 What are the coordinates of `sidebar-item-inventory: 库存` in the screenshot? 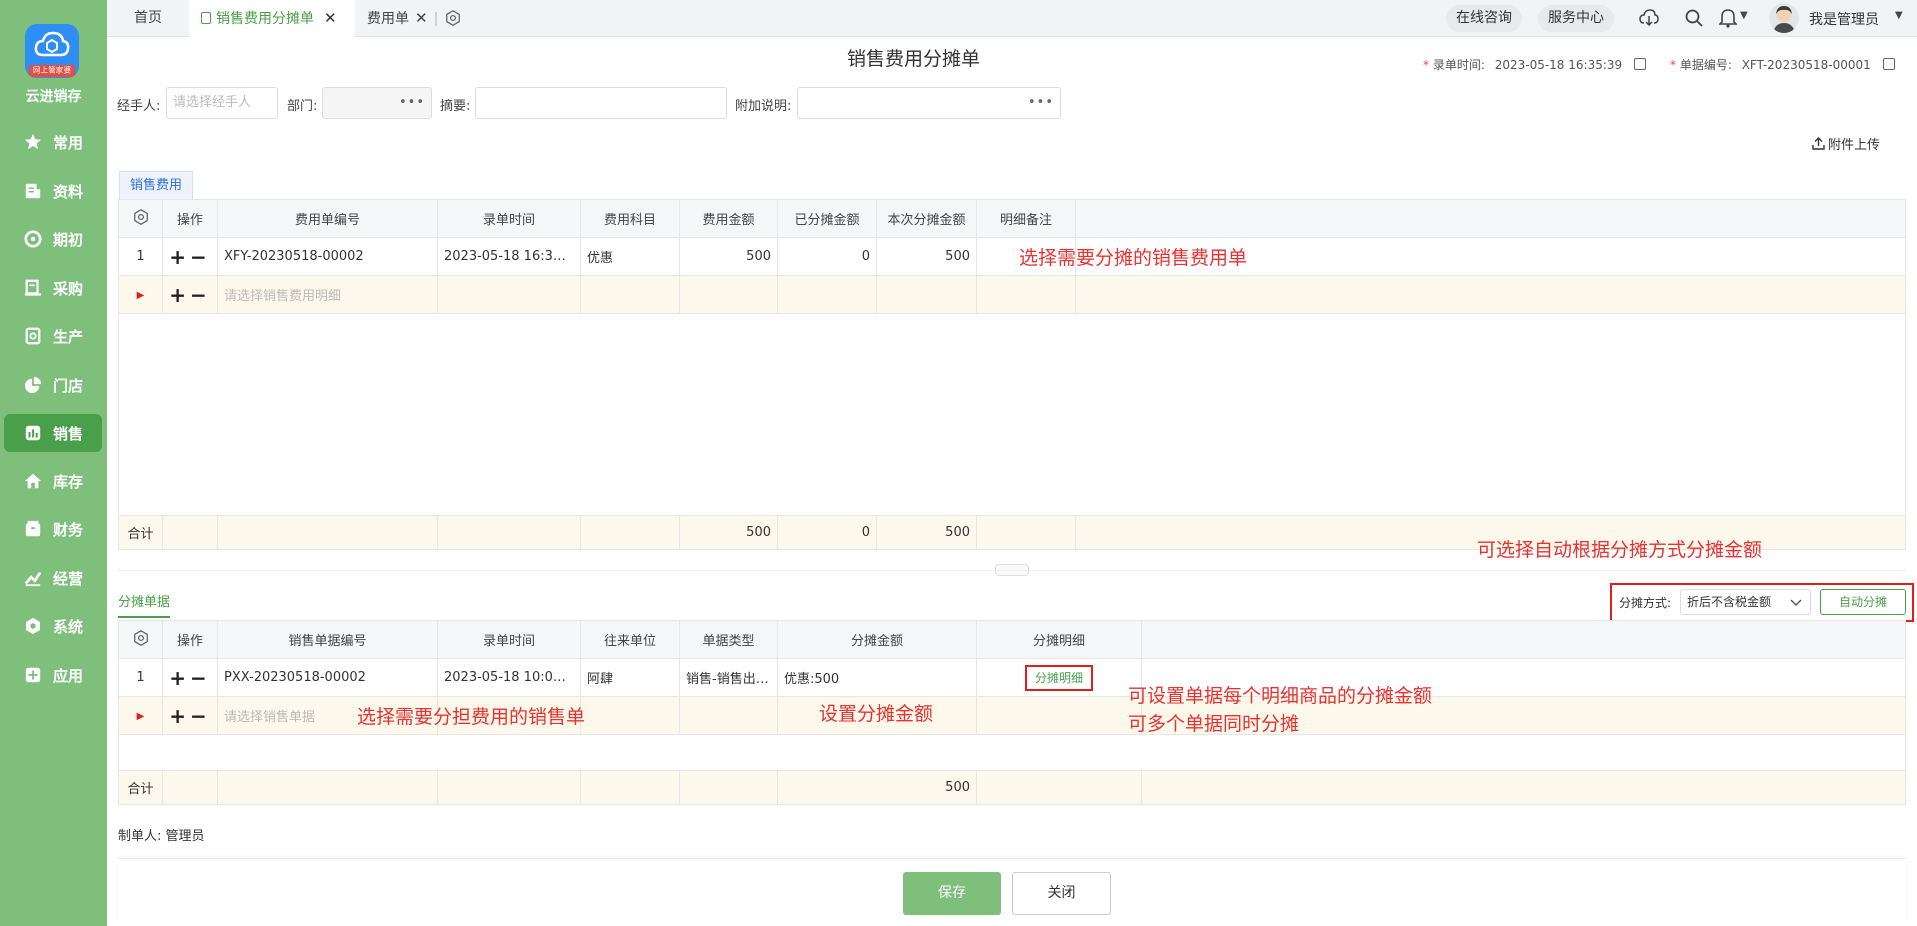 It's located at (53, 481).